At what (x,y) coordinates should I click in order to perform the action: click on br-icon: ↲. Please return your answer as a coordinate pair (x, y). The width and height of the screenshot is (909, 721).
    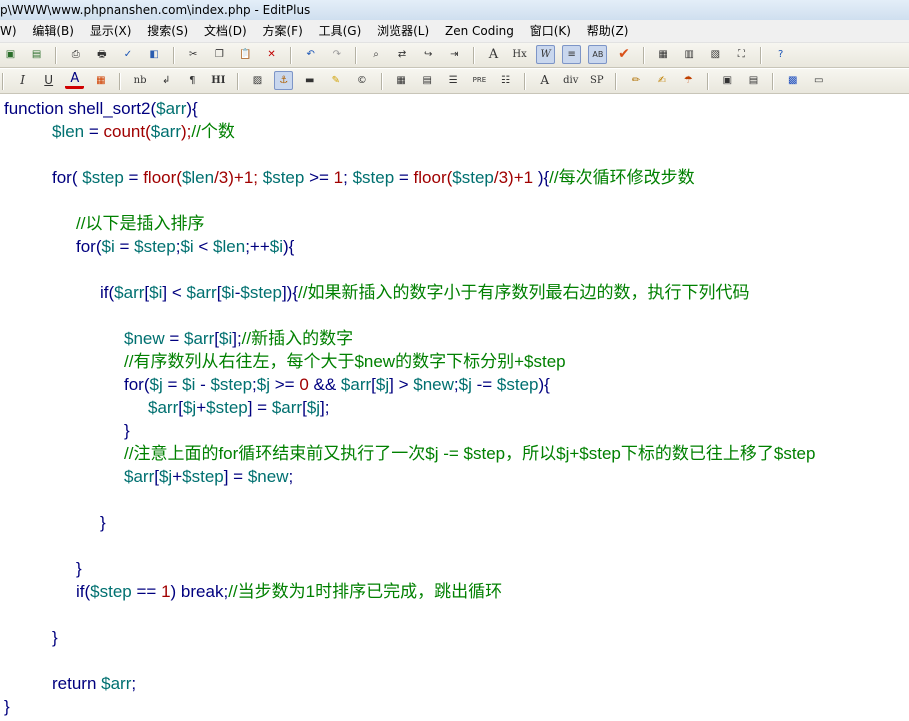
    Looking at the image, I should click on (166, 80).